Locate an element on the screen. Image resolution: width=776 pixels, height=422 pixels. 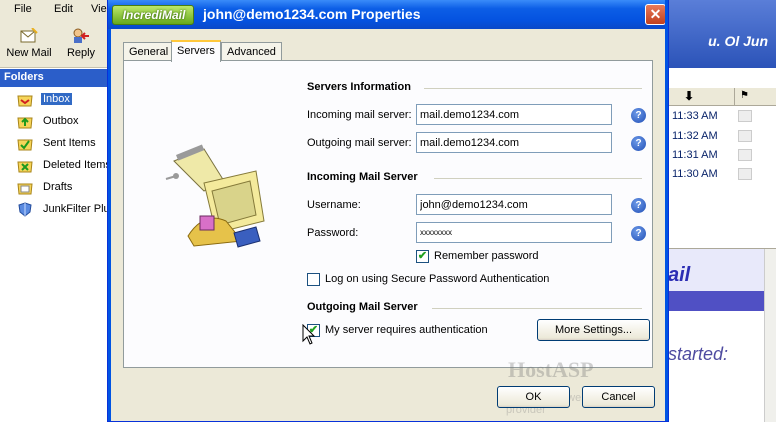
sent-items-icon is located at coordinates (25, 145).